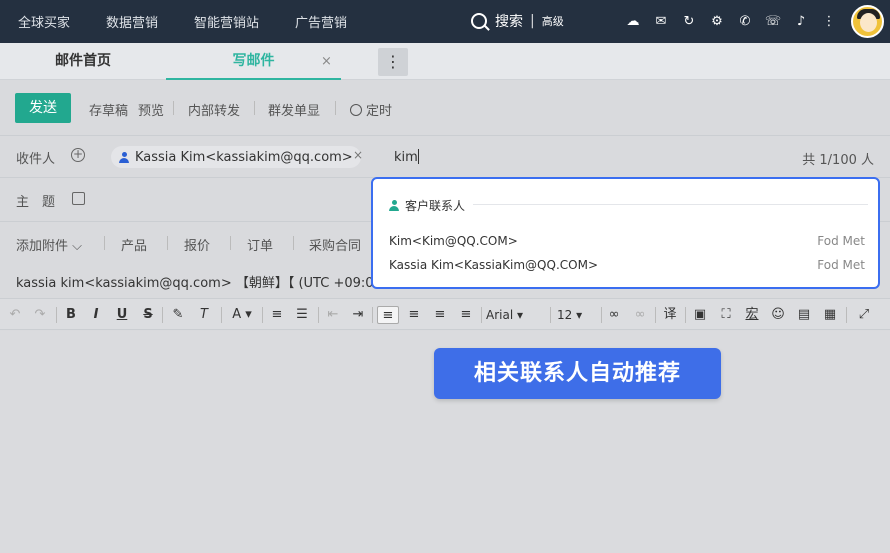 Image resolution: width=890 pixels, height=553 pixels. I want to click on table-icon: ▦, so click(830, 315).